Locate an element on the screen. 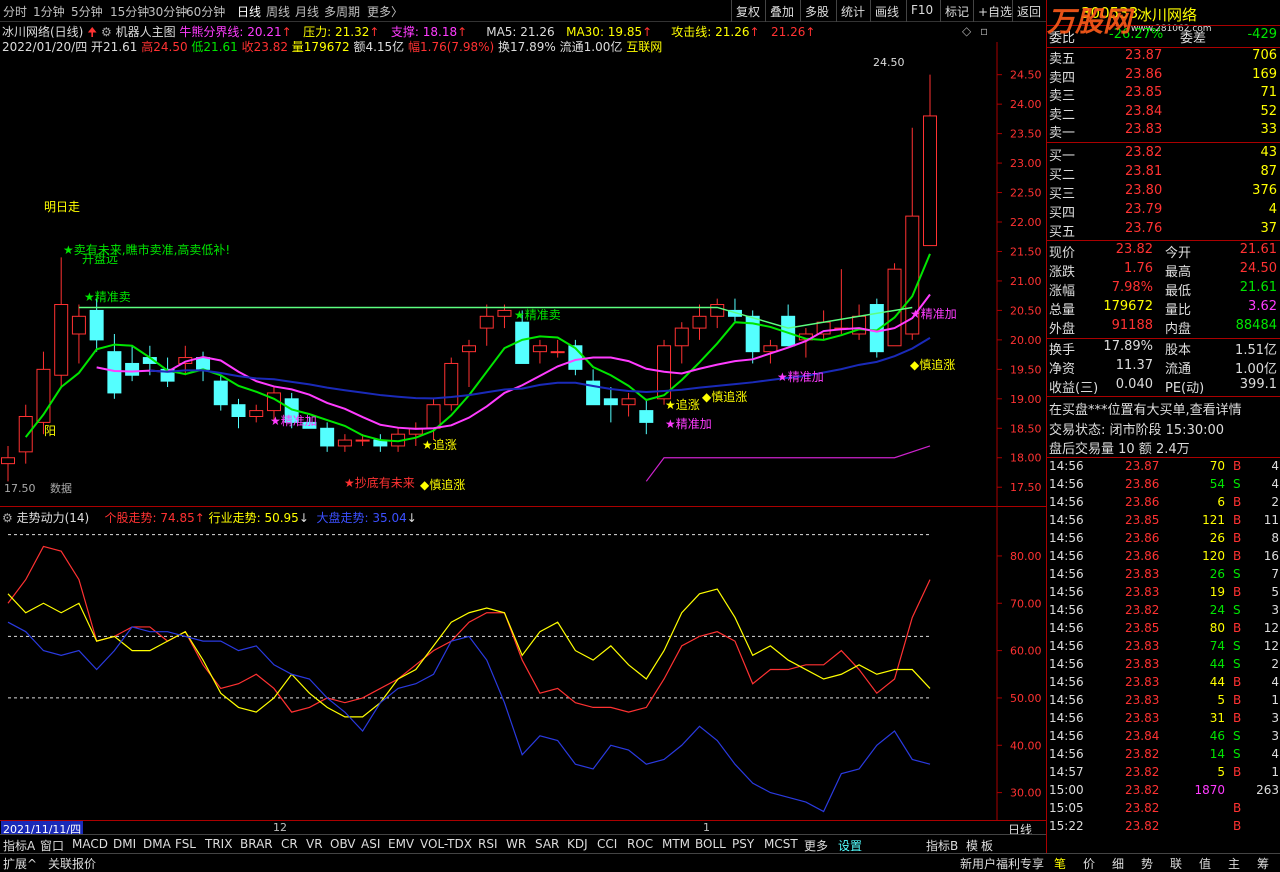 The image size is (1280, 872). divider is located at coordinates (1163, 142).